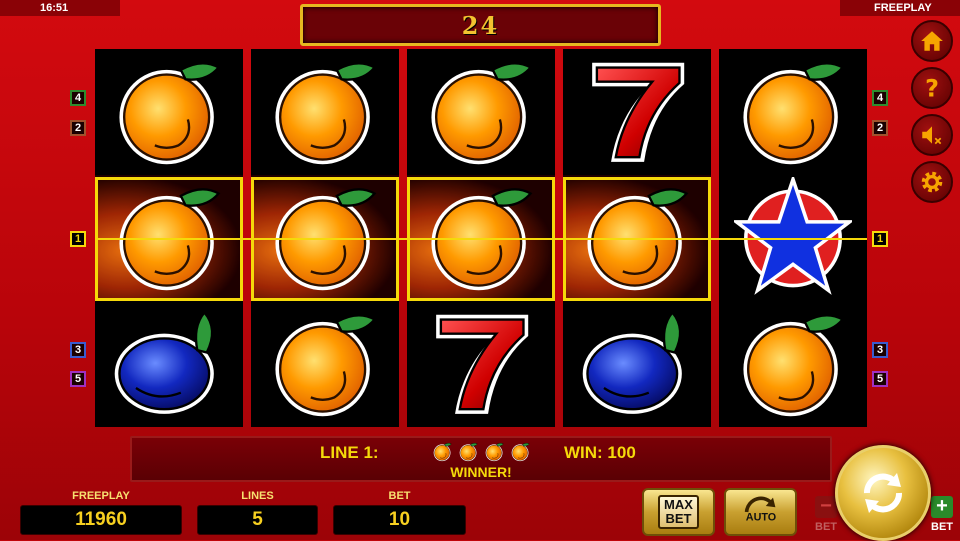 This screenshot has height=541, width=960. Describe the element at coordinates (257, 496) in the screenshot. I see `lines-label: LINES` at that location.